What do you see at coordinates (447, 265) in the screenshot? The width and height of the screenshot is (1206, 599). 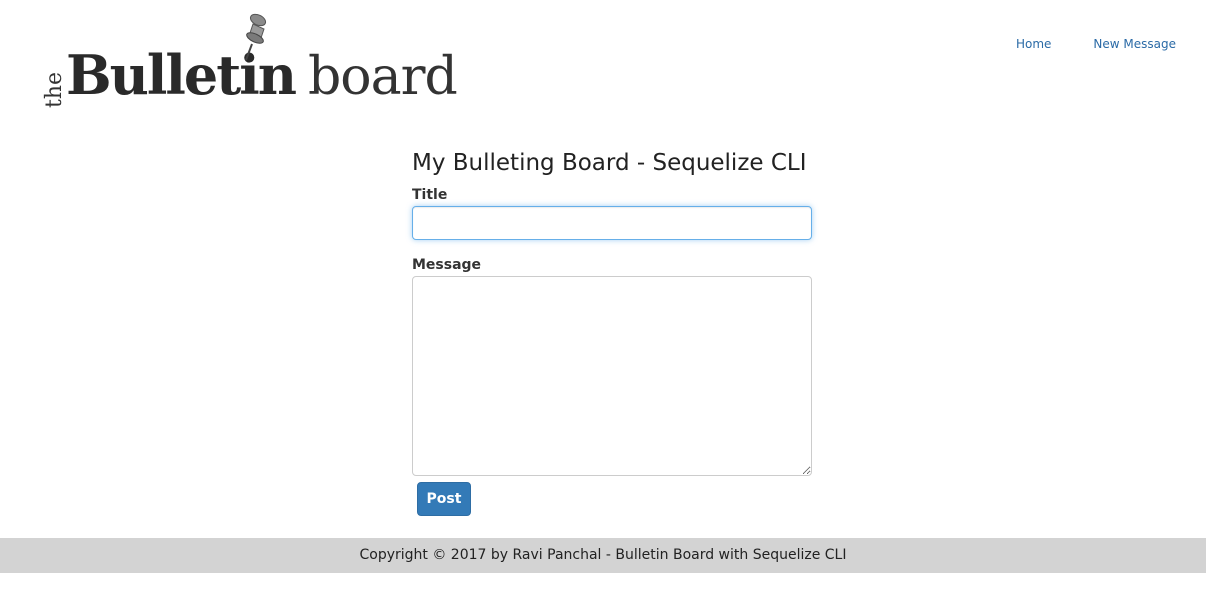 I see `message-label: Message` at bounding box center [447, 265].